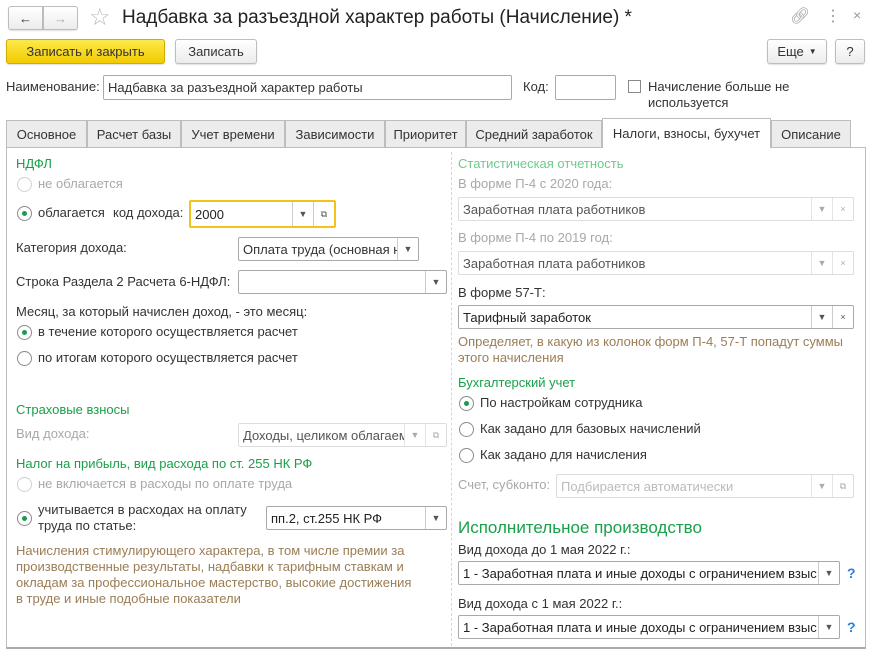  What do you see at coordinates (534, 133) in the screenshot?
I see `tab-average-earnings: Средний заработок` at bounding box center [534, 133].